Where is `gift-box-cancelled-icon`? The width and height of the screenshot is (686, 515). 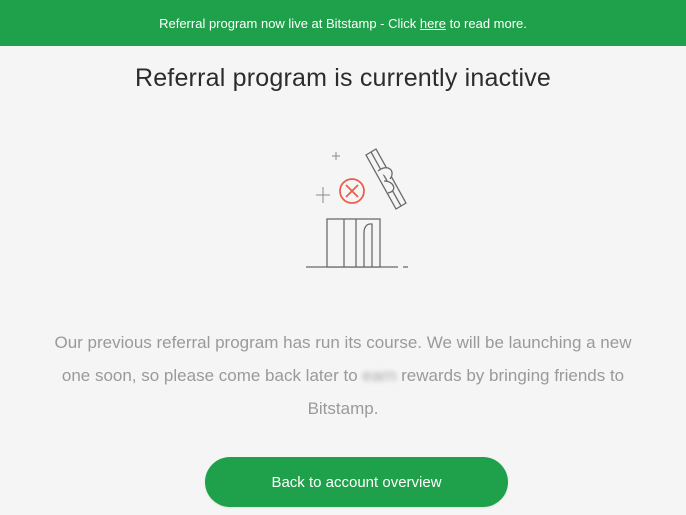 gift-box-cancelled-icon is located at coordinates (357, 208).